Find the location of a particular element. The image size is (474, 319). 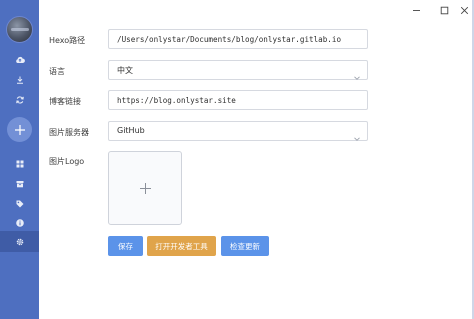

sidebar is located at coordinates (19, 159).